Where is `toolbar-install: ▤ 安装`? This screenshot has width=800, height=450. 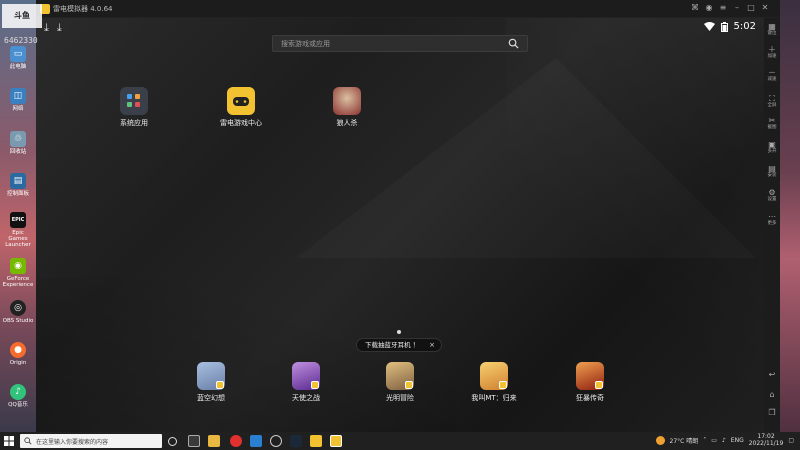
toolbar-install: ▤ 安装 is located at coordinates (772, 171).